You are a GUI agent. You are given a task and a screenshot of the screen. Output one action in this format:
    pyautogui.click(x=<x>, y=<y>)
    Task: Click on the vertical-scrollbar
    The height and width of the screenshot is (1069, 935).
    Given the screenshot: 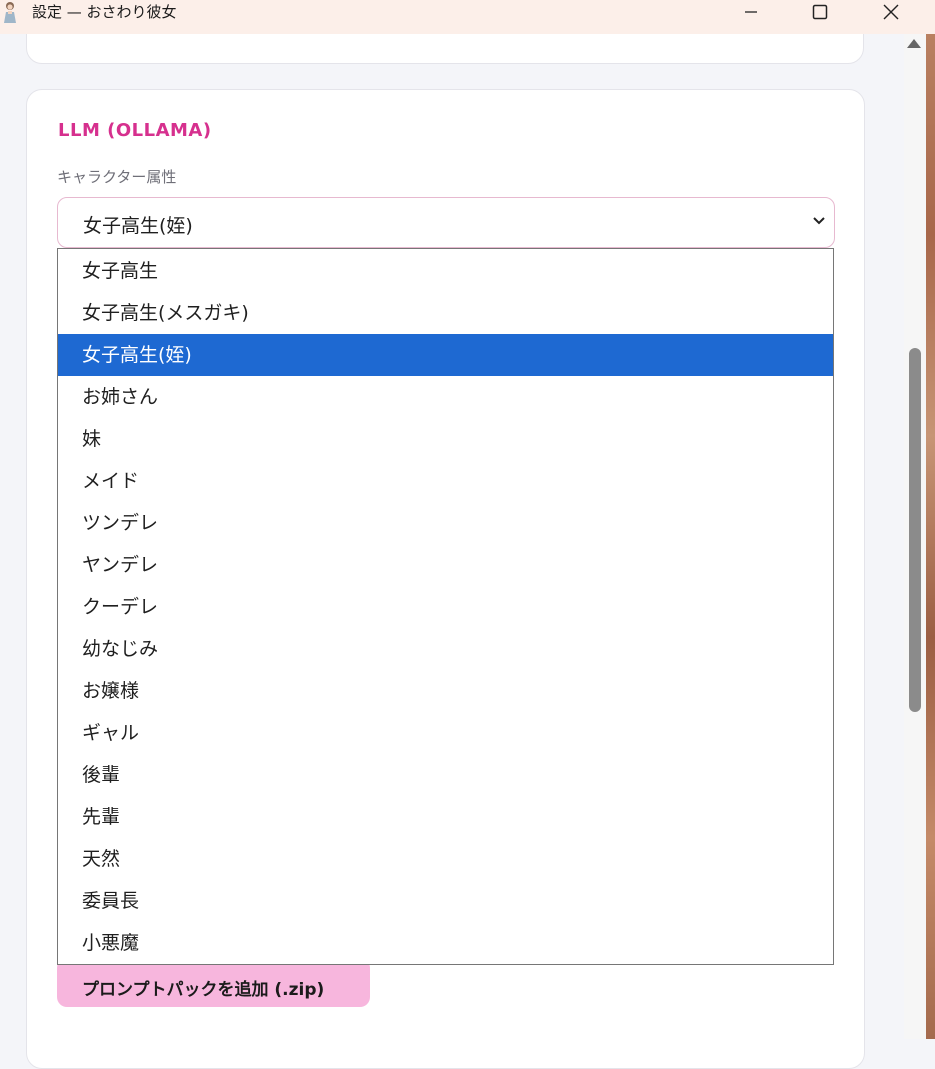 What is the action you would take?
    pyautogui.click(x=915, y=536)
    